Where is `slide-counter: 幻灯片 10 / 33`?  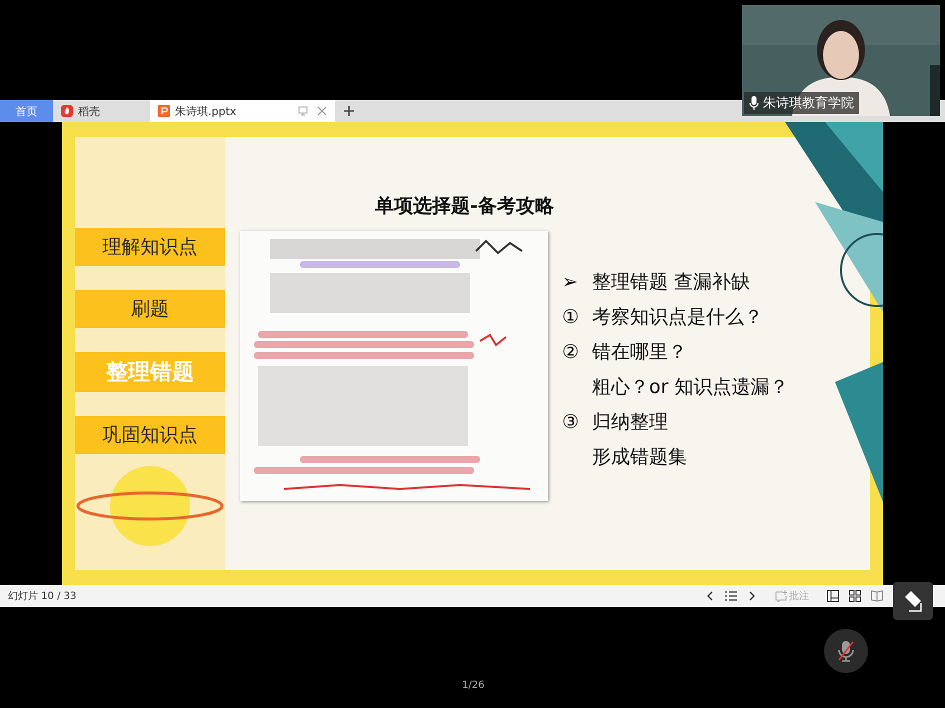 slide-counter: 幻灯片 10 / 33 is located at coordinates (42, 596).